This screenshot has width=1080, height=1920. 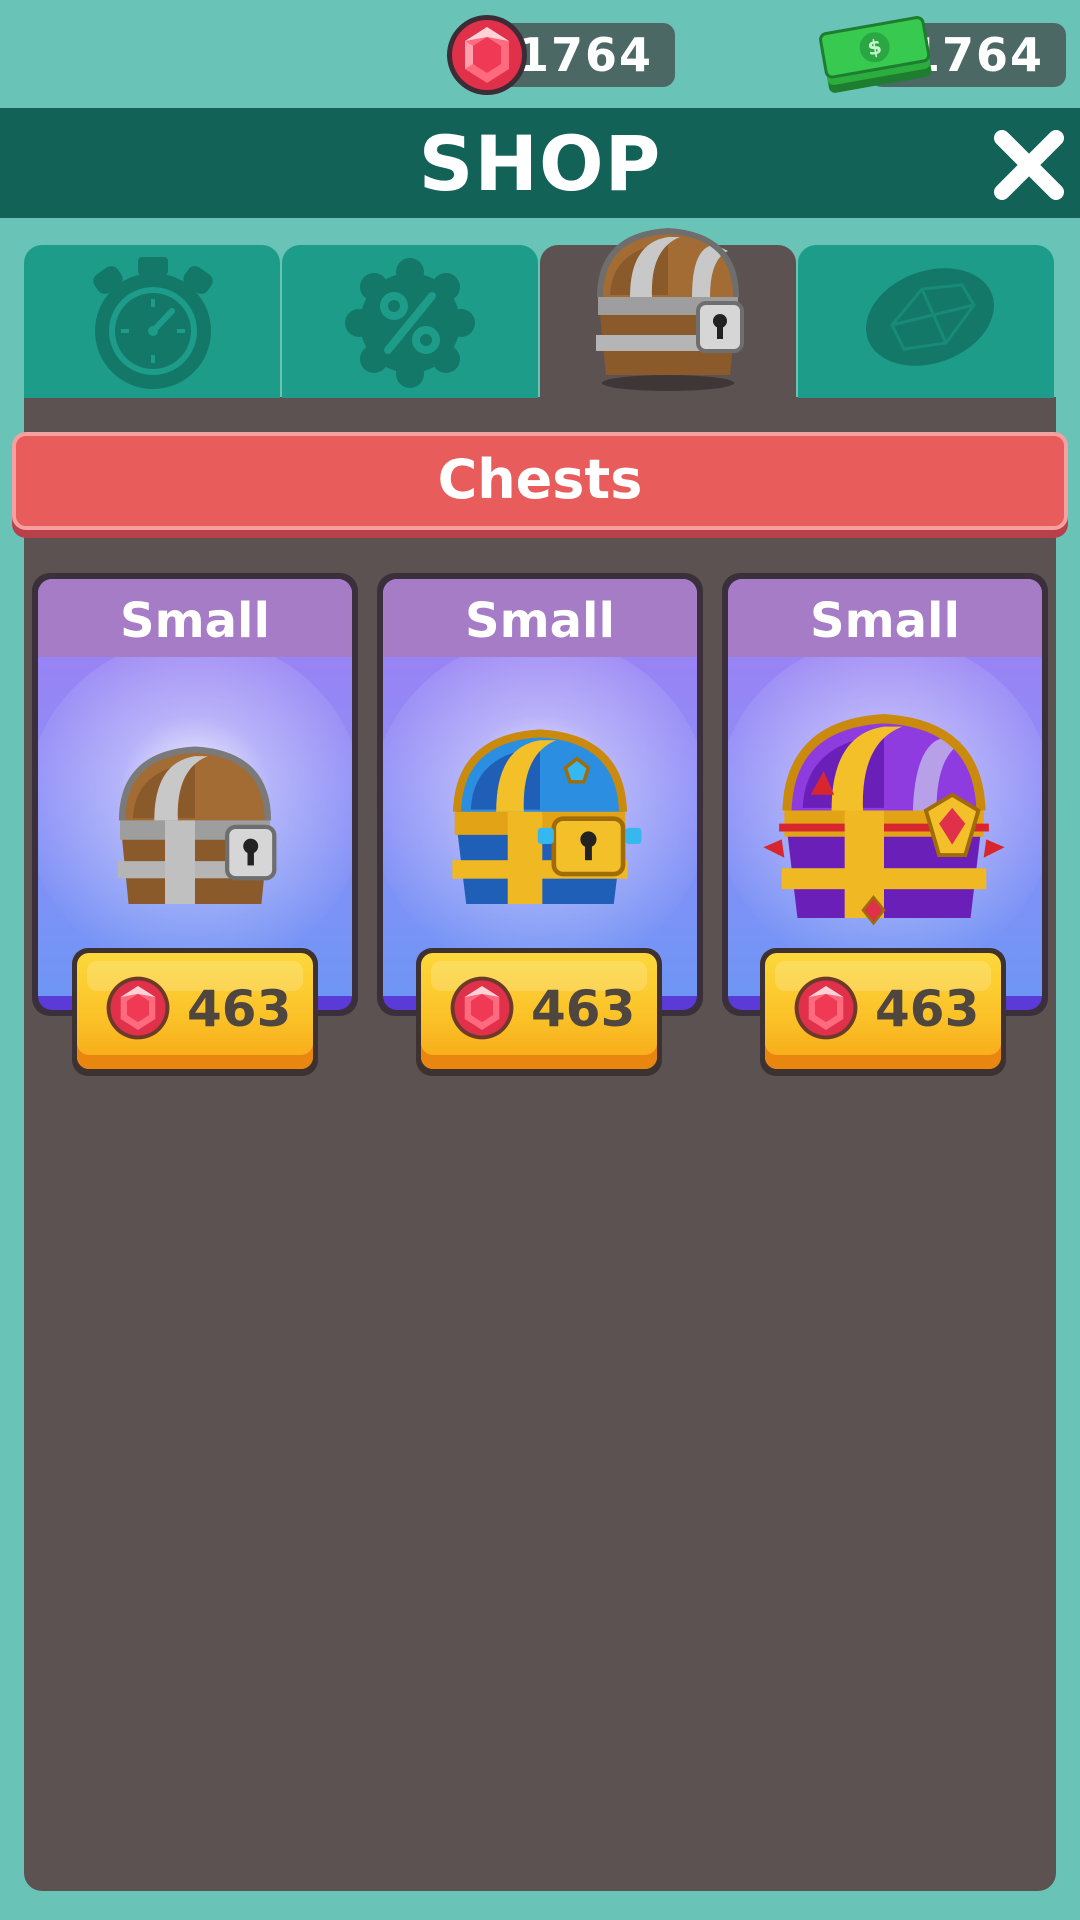 I want to click on gold-blue-chest-image, so click(x=547, y=817).